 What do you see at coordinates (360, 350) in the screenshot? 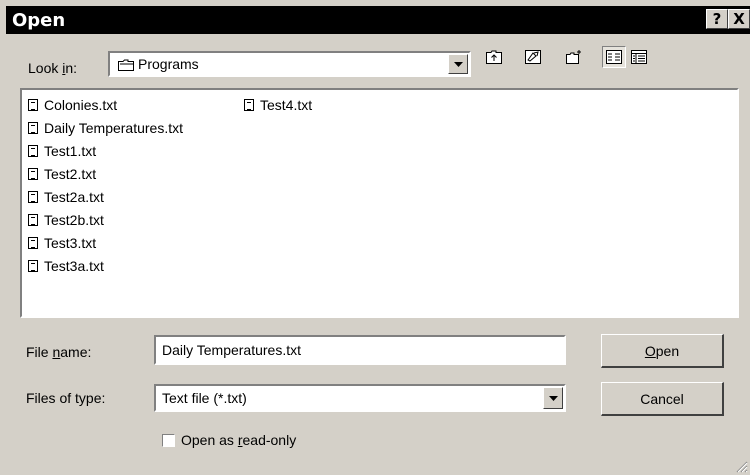
I see `file-name-field: Daily Temperatures.txt` at bounding box center [360, 350].